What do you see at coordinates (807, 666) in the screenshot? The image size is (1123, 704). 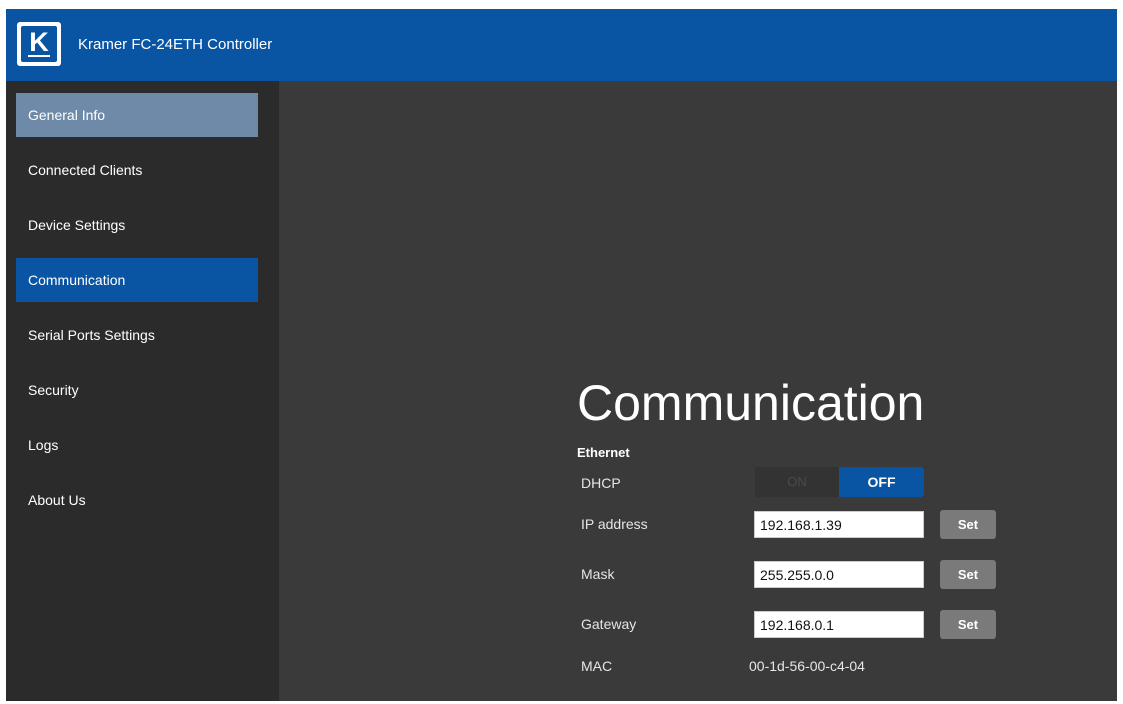 I see `mac-value: 00-1d-56-00-c4-04` at bounding box center [807, 666].